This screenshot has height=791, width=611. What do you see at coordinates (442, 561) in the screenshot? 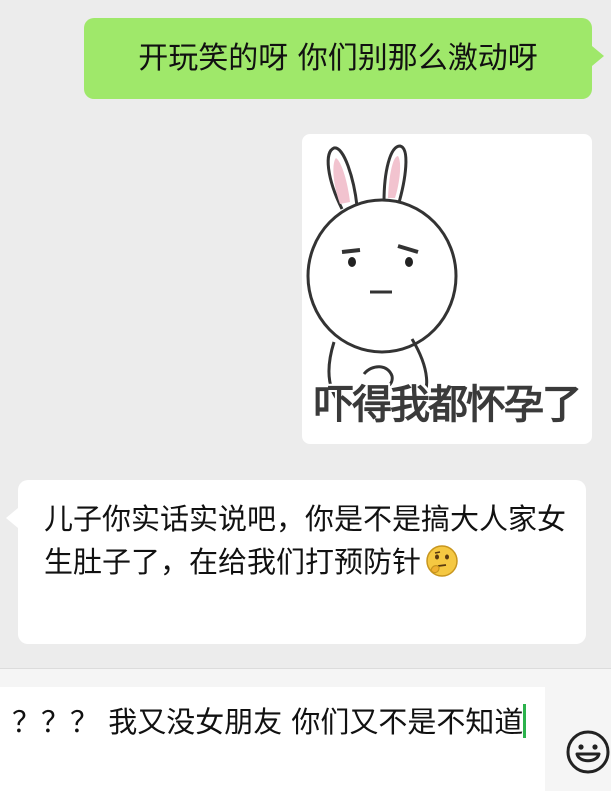
I see `thinking-emoji-icon` at bounding box center [442, 561].